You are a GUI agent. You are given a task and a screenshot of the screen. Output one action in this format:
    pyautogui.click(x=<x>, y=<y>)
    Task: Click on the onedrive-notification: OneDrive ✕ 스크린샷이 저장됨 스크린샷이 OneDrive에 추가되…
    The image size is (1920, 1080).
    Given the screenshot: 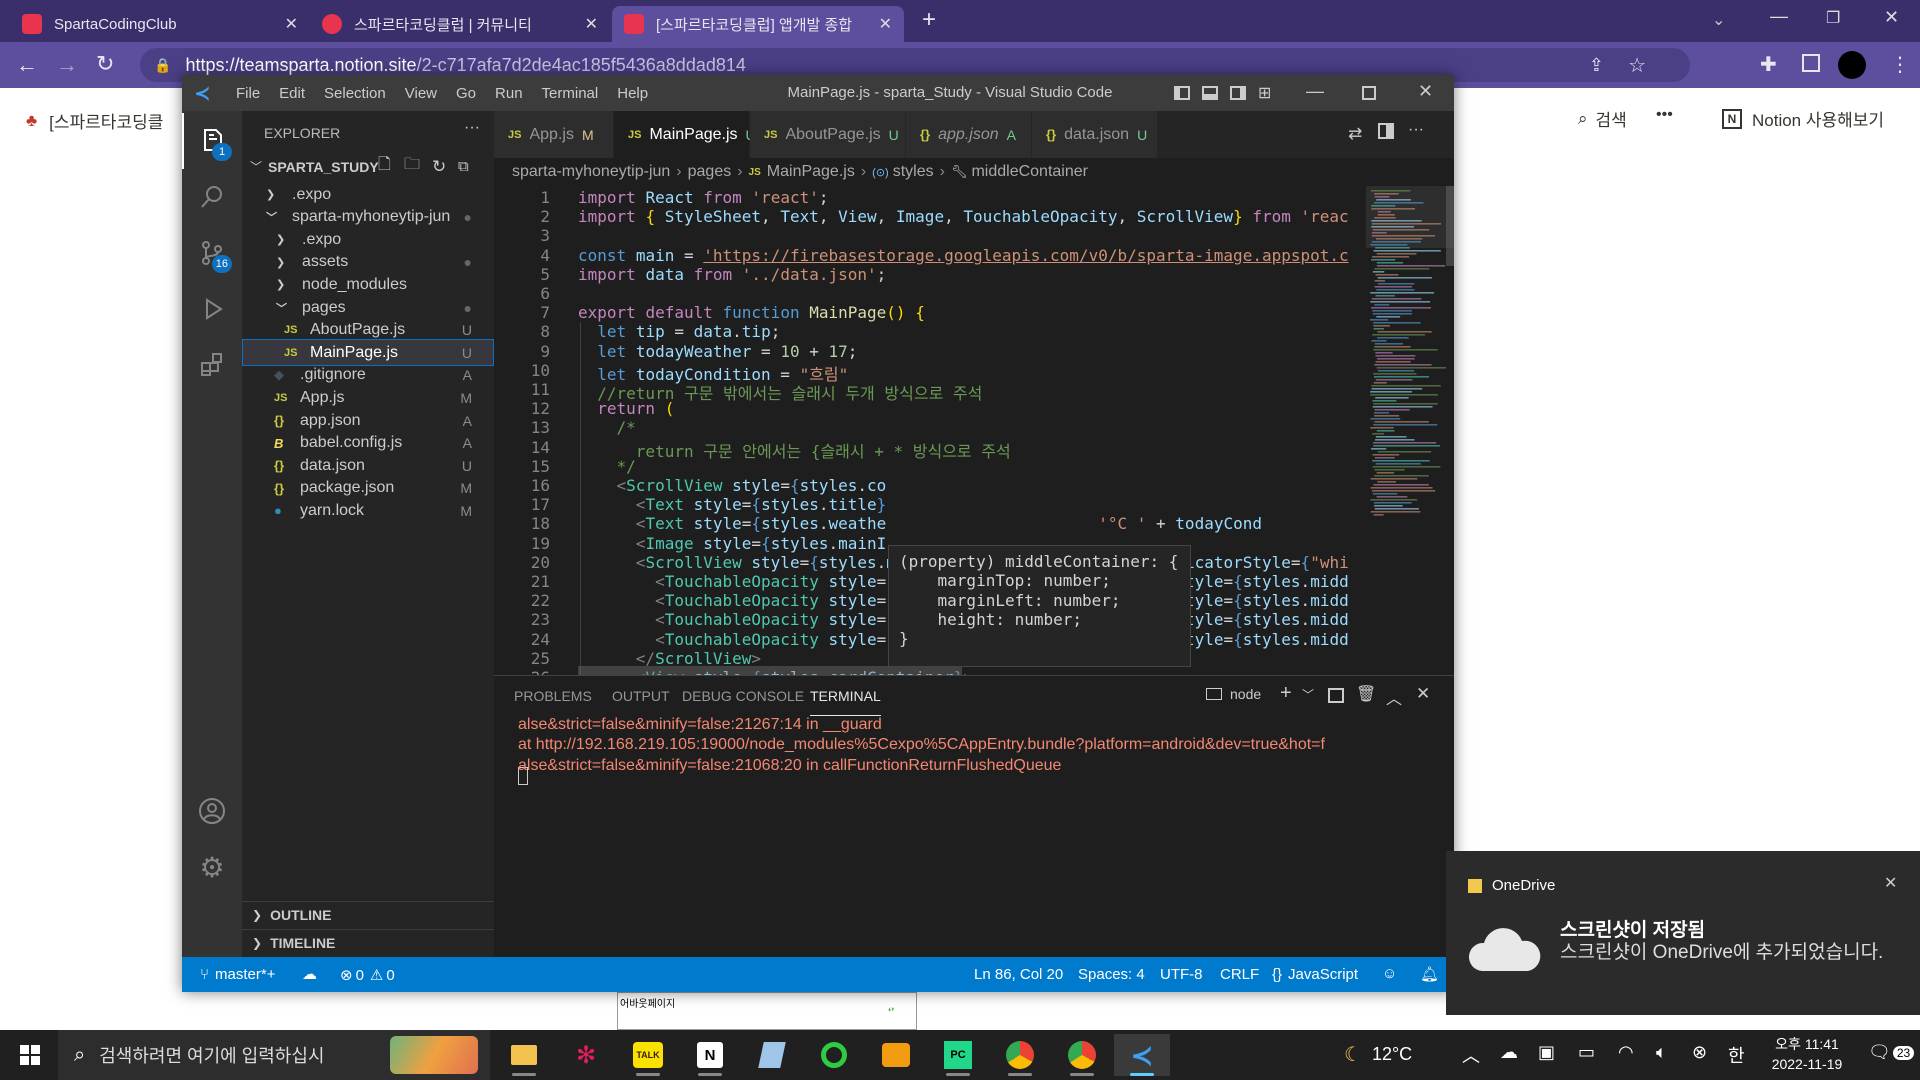 What is the action you would take?
    pyautogui.click(x=1683, y=933)
    